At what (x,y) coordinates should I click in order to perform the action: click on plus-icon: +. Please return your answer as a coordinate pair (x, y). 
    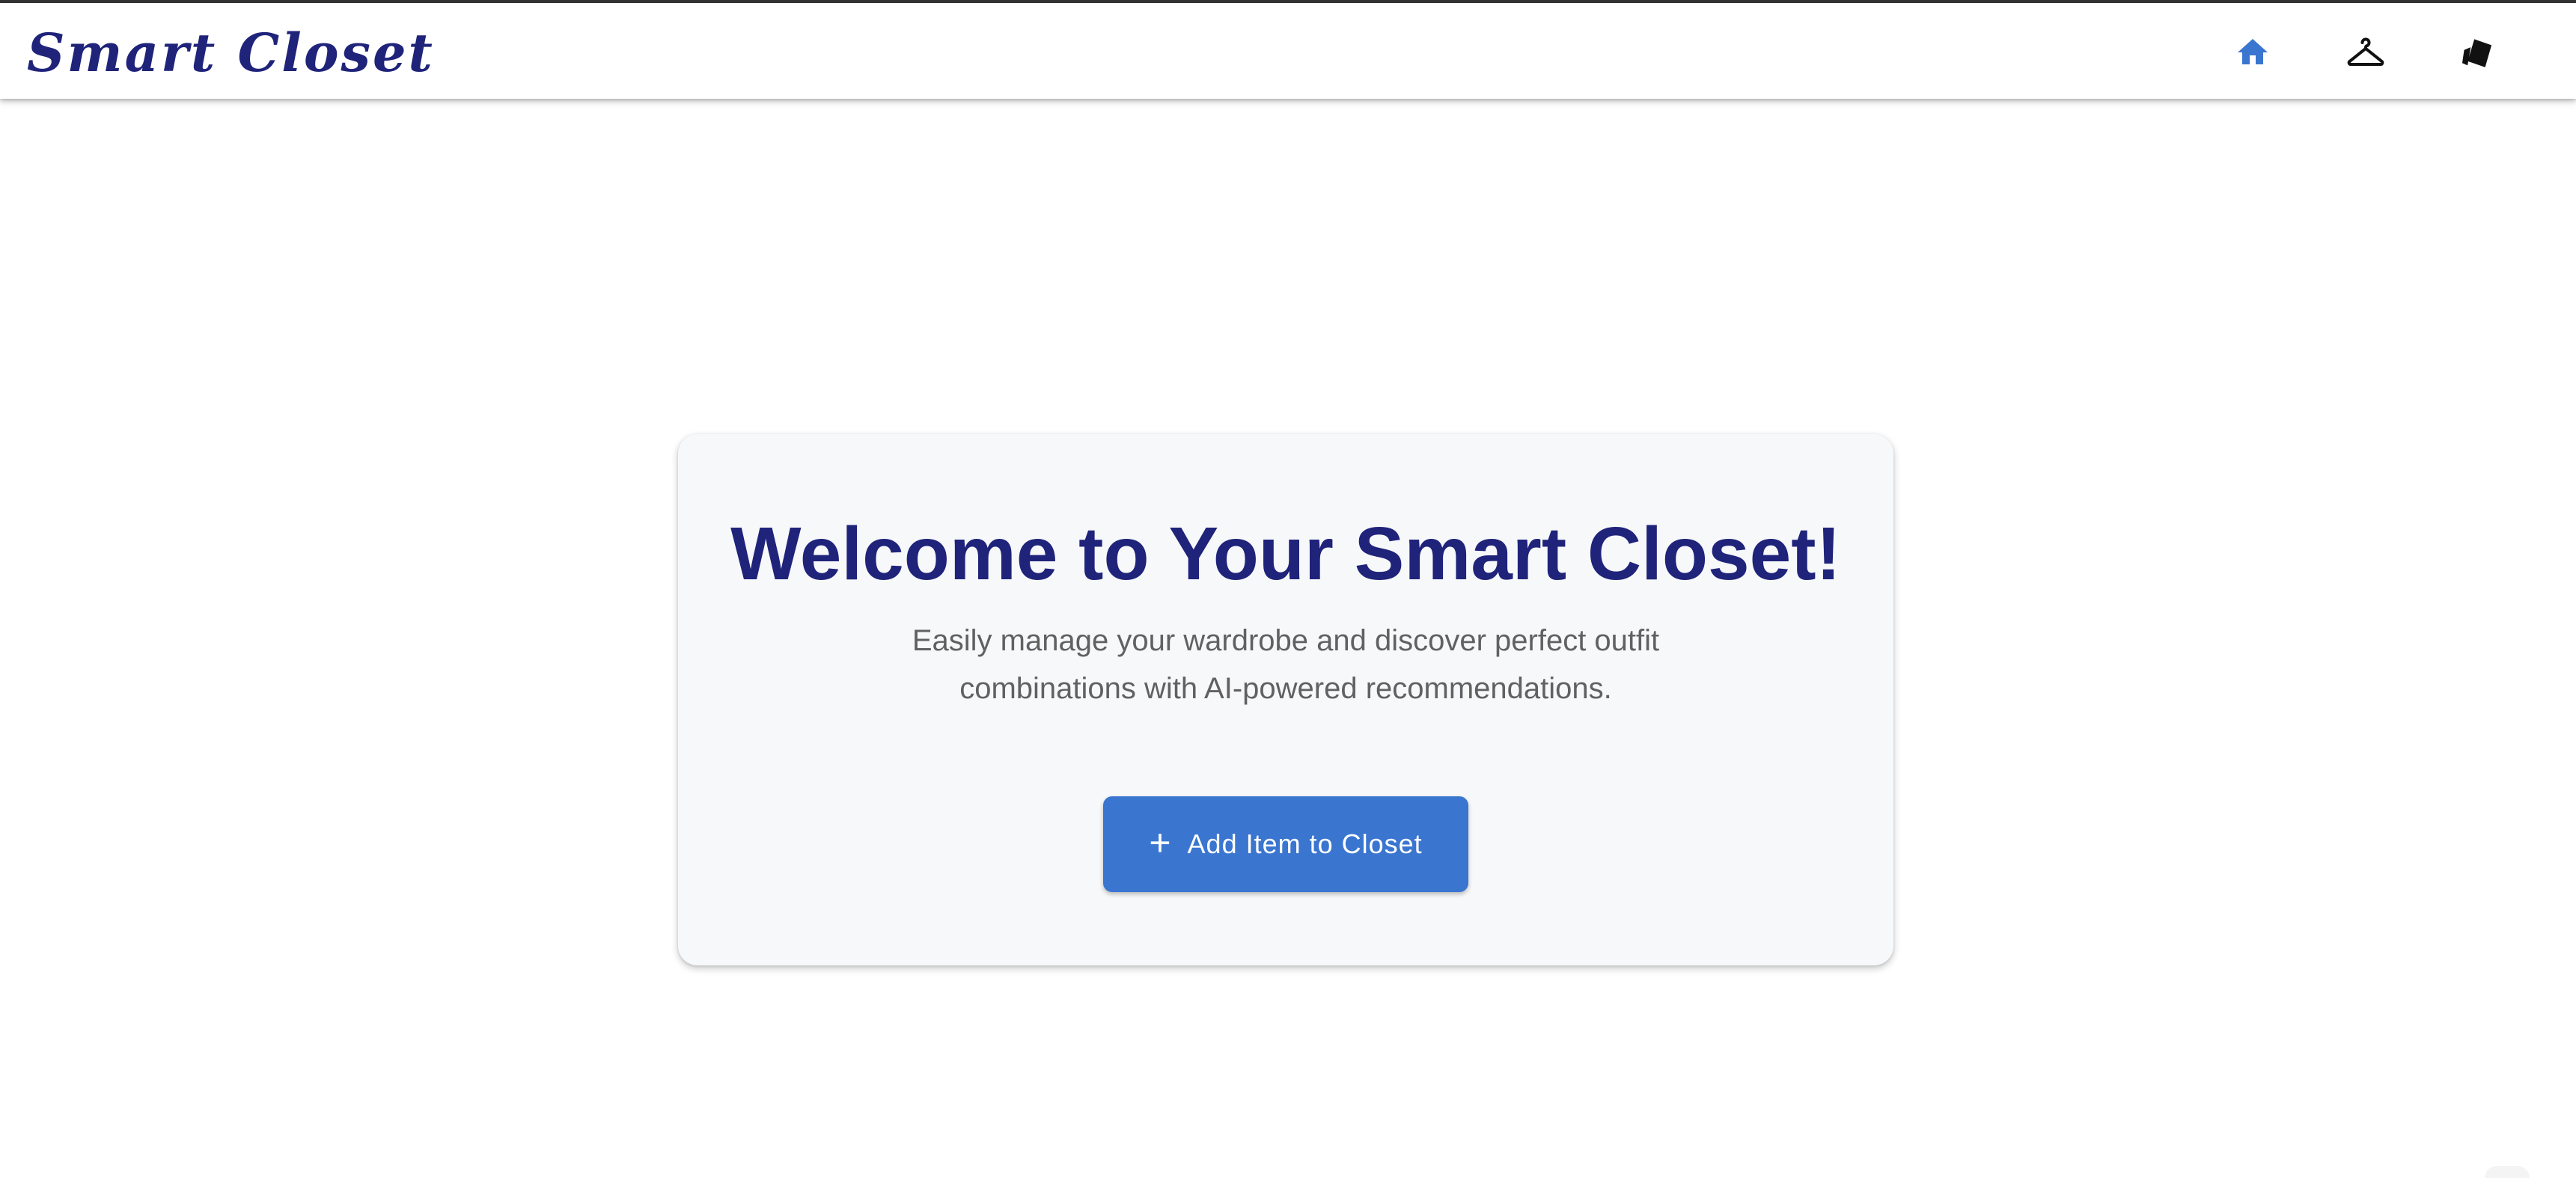
    Looking at the image, I should click on (1160, 843).